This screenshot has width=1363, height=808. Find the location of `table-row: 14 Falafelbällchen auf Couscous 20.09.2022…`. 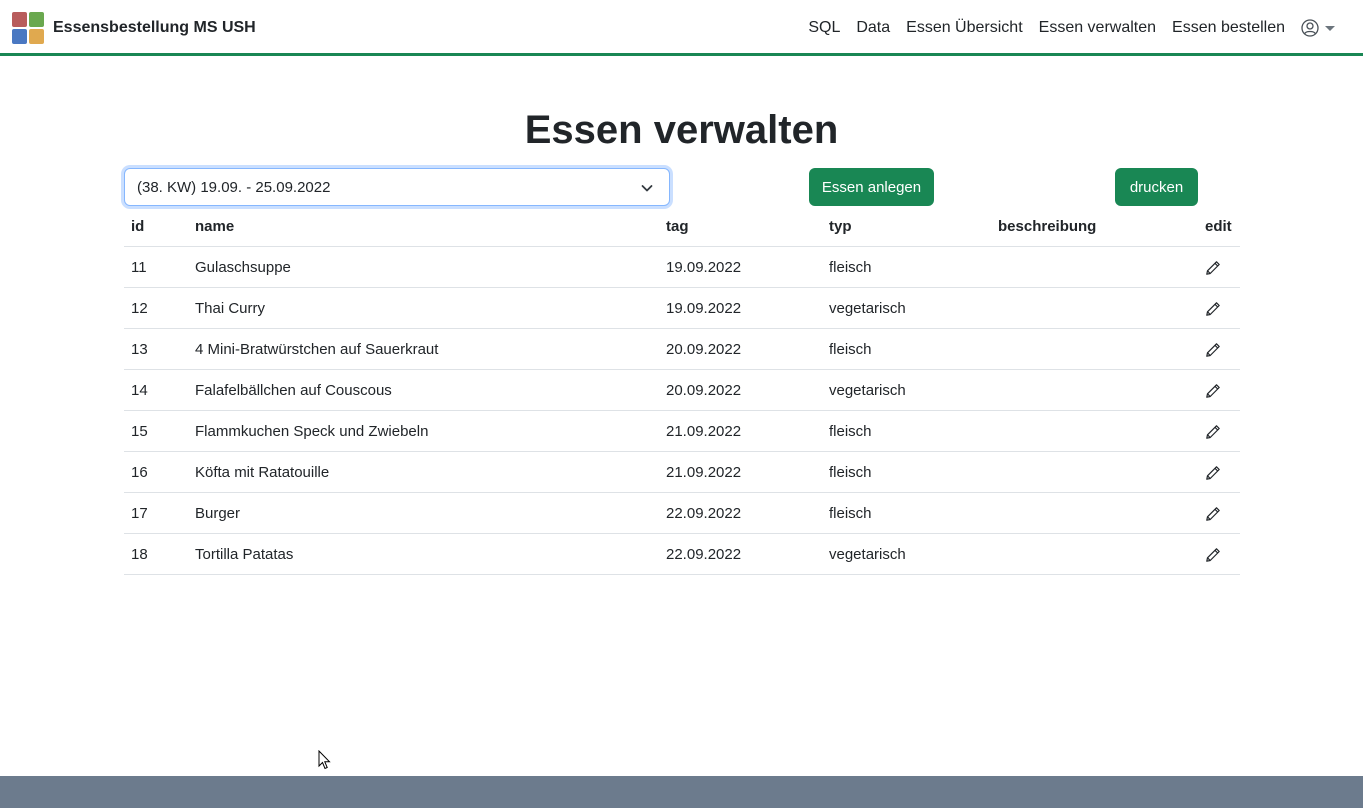

table-row: 14 Falafelbällchen auf Couscous 20.09.2022… is located at coordinates (682, 390).